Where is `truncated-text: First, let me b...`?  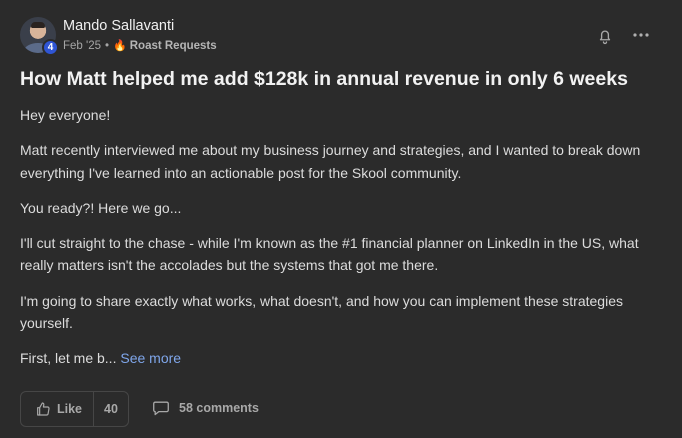 truncated-text: First, let me b... is located at coordinates (68, 358).